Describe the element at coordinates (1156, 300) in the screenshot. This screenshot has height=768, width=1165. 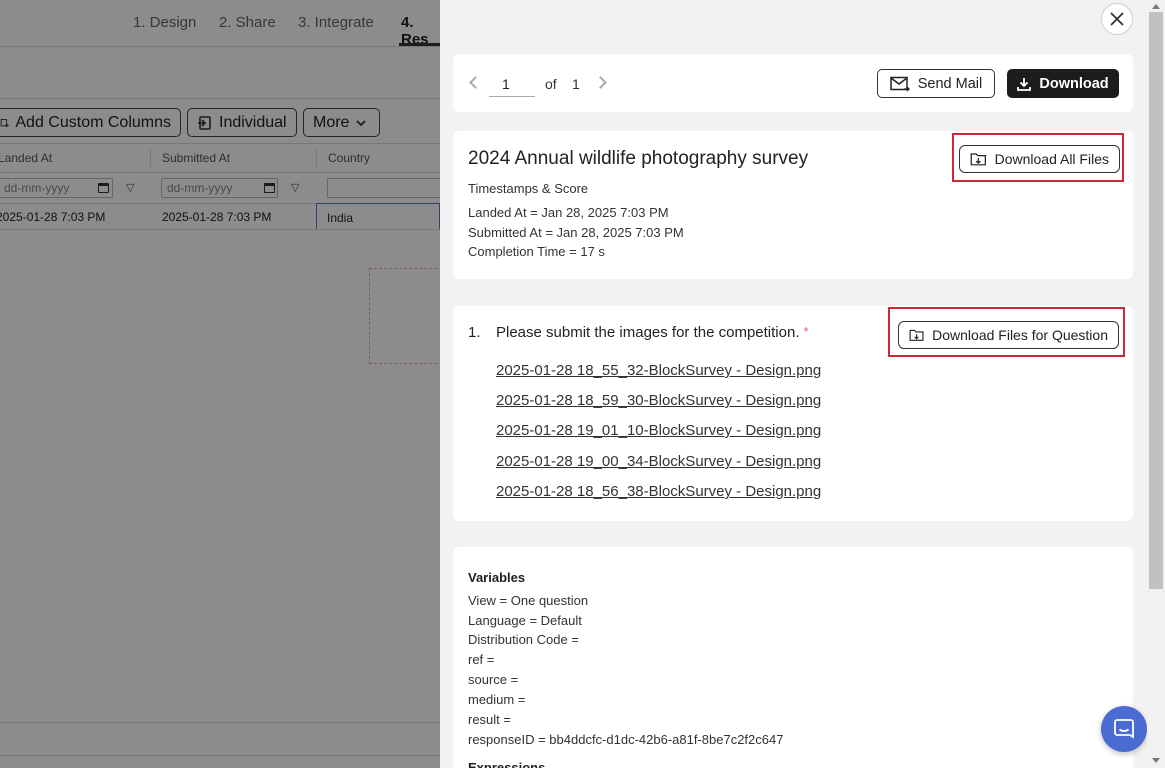
I see `scrollbar-thumb` at that location.